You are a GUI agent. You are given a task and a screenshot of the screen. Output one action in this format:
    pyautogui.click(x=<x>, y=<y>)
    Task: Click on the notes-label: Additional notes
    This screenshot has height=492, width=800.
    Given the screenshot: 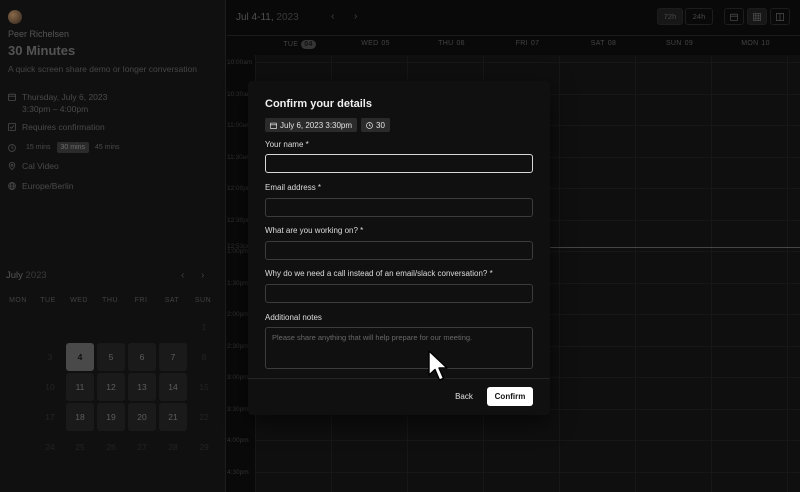 What is the action you would take?
    pyautogui.click(x=293, y=317)
    